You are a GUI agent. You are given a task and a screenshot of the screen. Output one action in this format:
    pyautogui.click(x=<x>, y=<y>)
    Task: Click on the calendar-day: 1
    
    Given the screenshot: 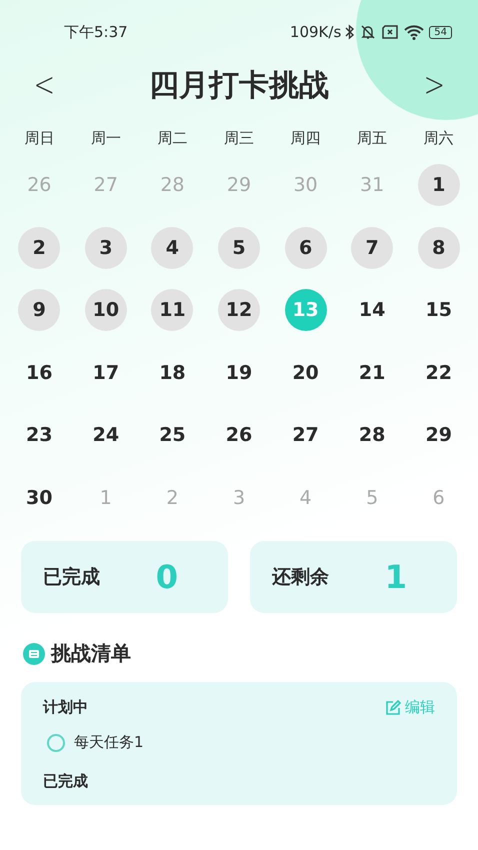 What is the action you would take?
    pyautogui.click(x=439, y=185)
    